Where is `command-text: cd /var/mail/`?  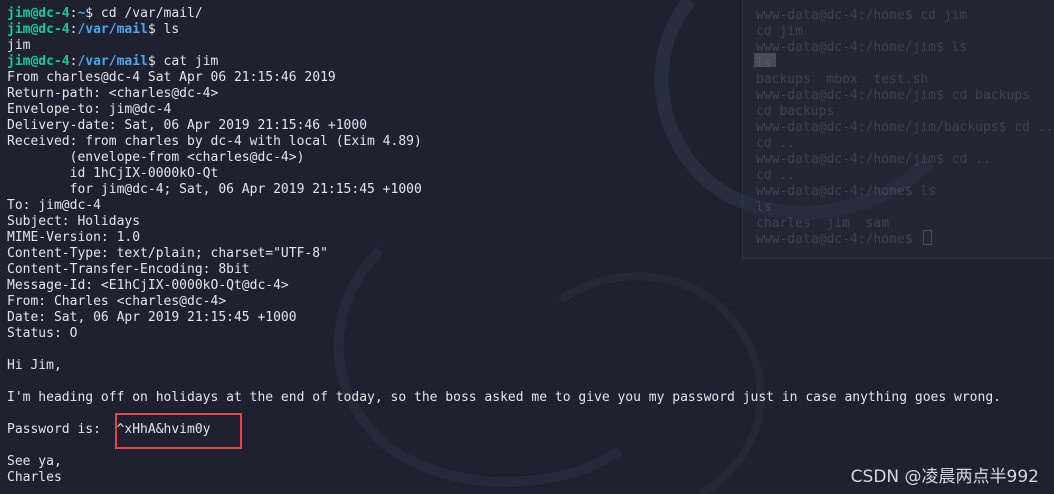 command-text: cd /var/mail/ is located at coordinates (148, 13).